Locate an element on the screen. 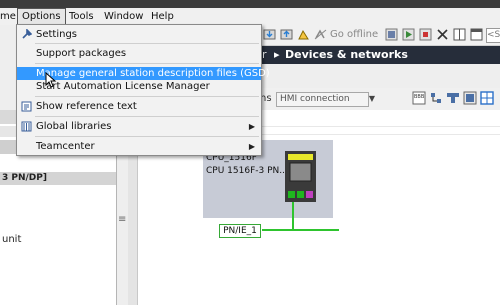  breadcrumb-fragment: r is located at coordinates (264, 55).